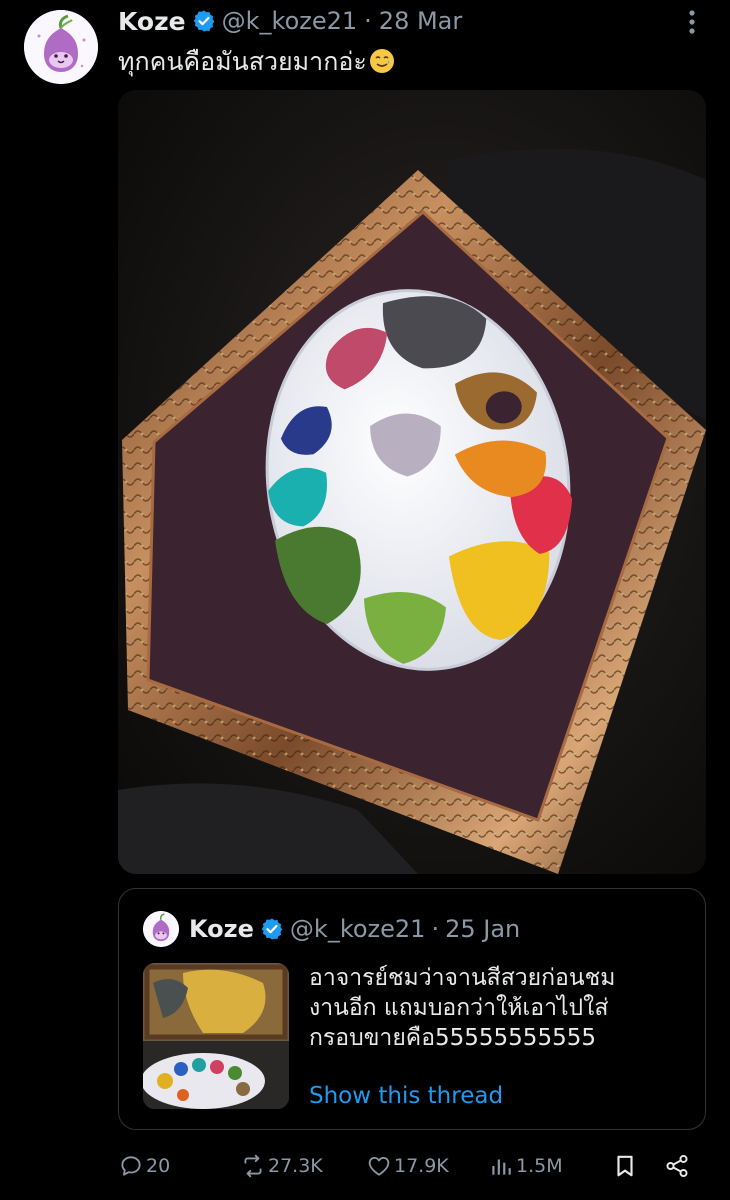 The image size is (730, 1200). What do you see at coordinates (379, 1166) in the screenshot?
I see `heart-icon` at bounding box center [379, 1166].